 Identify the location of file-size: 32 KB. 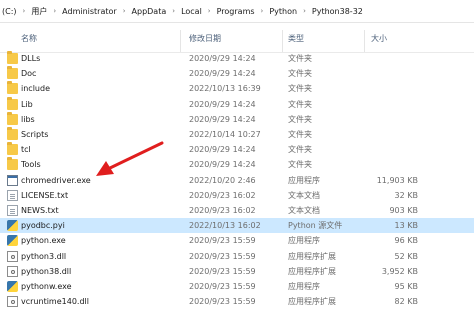
(406, 195).